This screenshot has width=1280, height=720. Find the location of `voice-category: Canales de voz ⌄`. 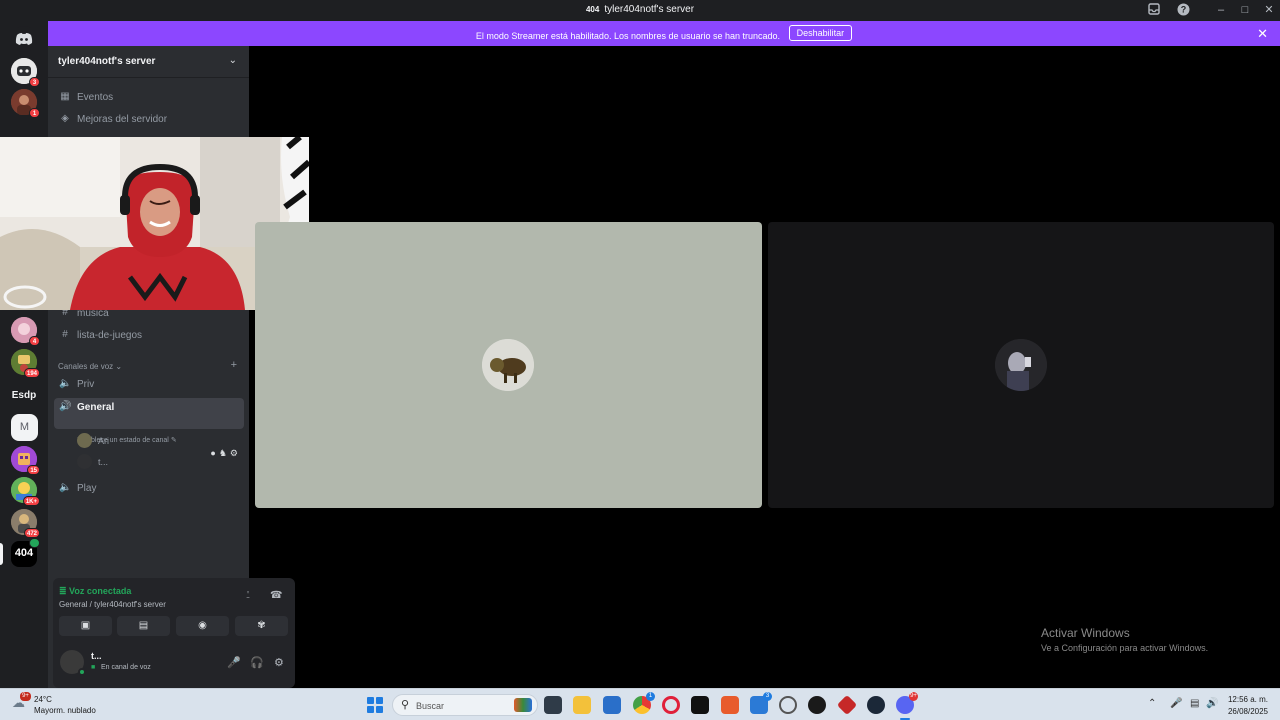

voice-category: Canales de voz ⌄ is located at coordinates (90, 366).